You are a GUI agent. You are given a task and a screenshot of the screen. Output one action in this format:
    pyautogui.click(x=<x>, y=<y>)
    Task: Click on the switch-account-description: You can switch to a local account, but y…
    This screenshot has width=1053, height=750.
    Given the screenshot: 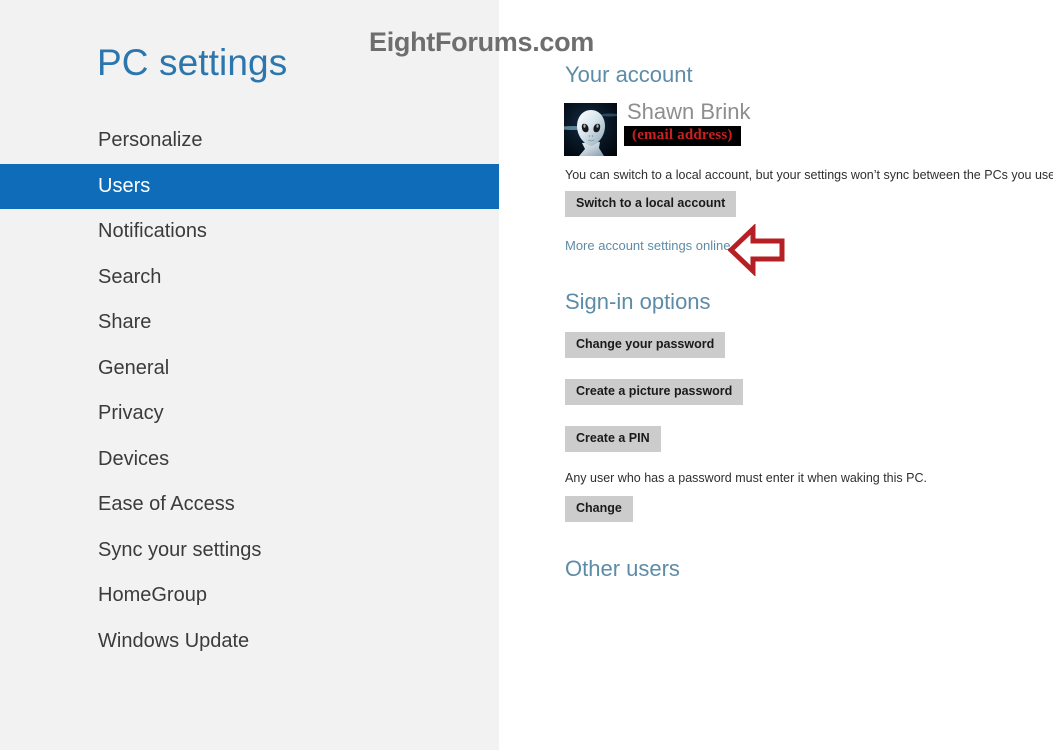 What is the action you would take?
    pyautogui.click(x=809, y=175)
    